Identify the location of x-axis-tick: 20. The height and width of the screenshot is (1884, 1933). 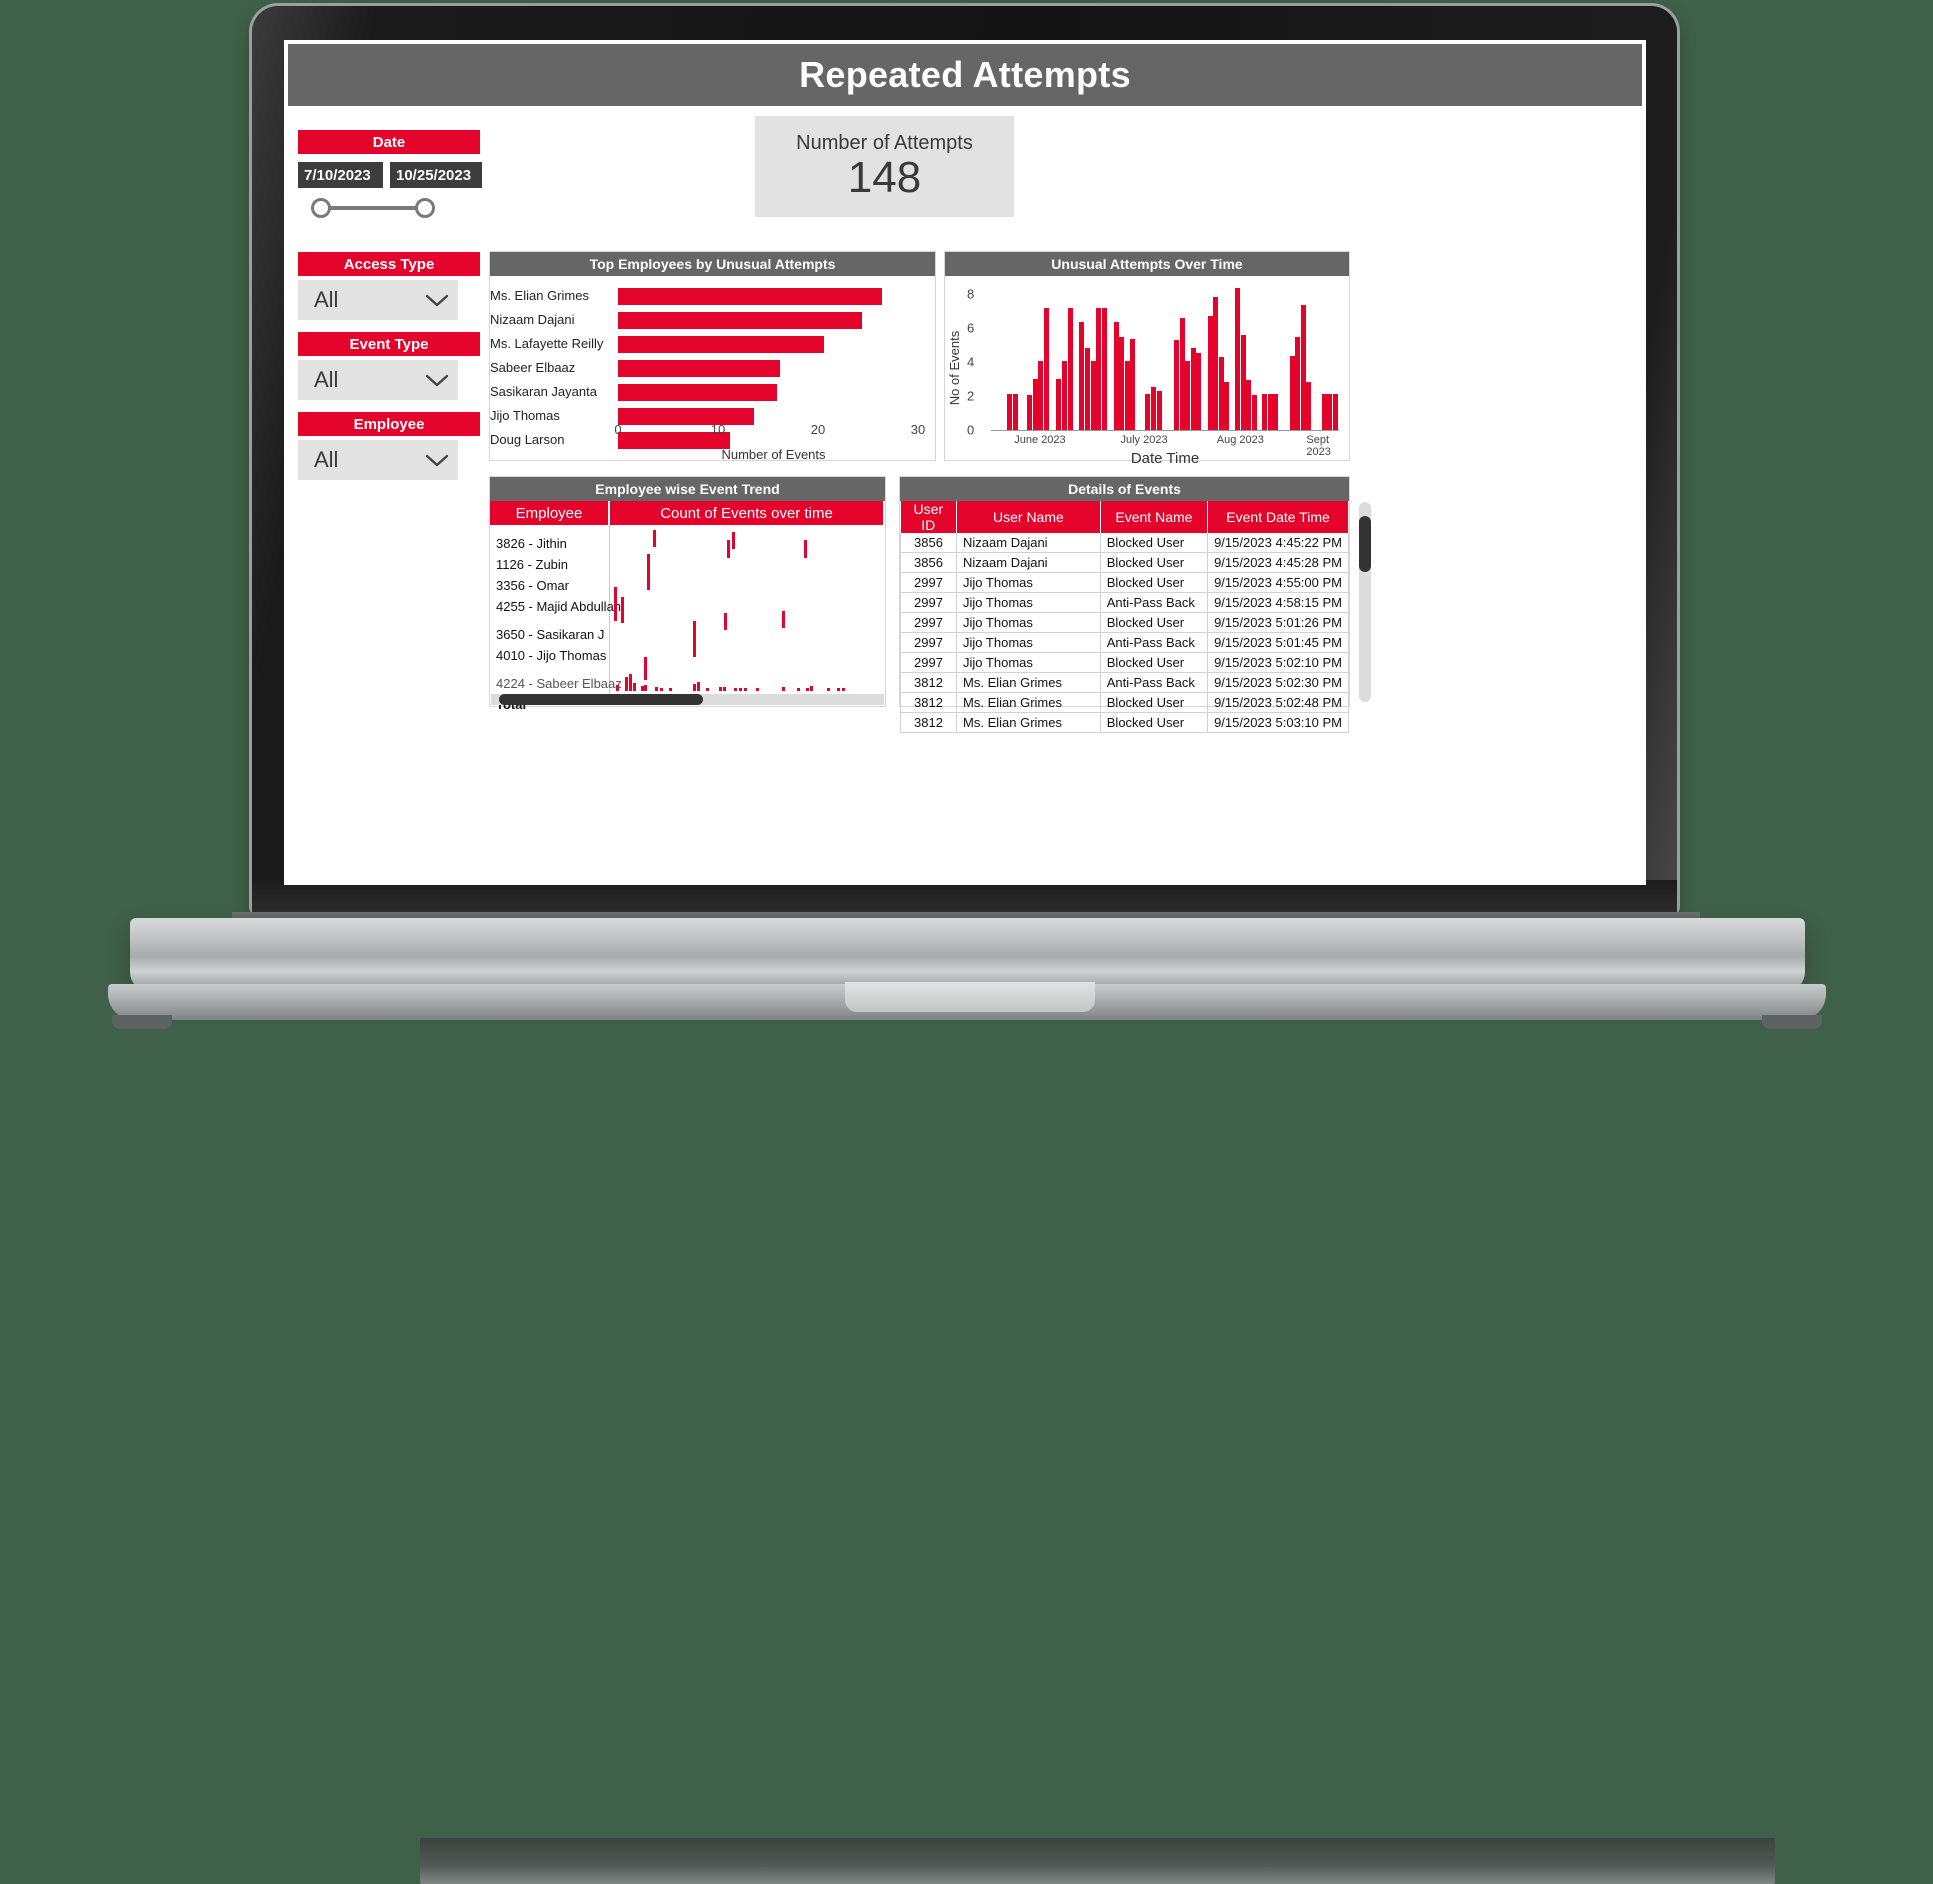
(818, 429).